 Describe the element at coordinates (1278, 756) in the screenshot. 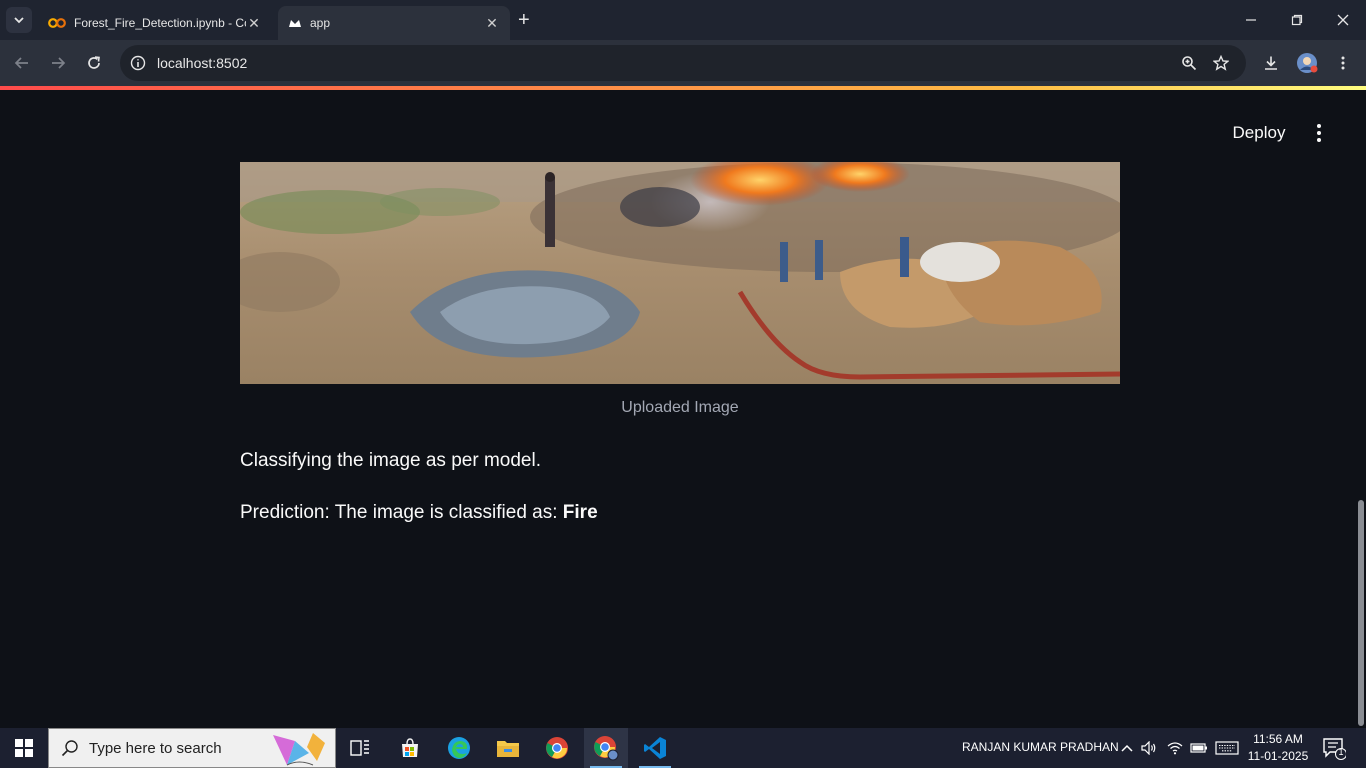

I see `clock-date: 11-01-2025` at that location.